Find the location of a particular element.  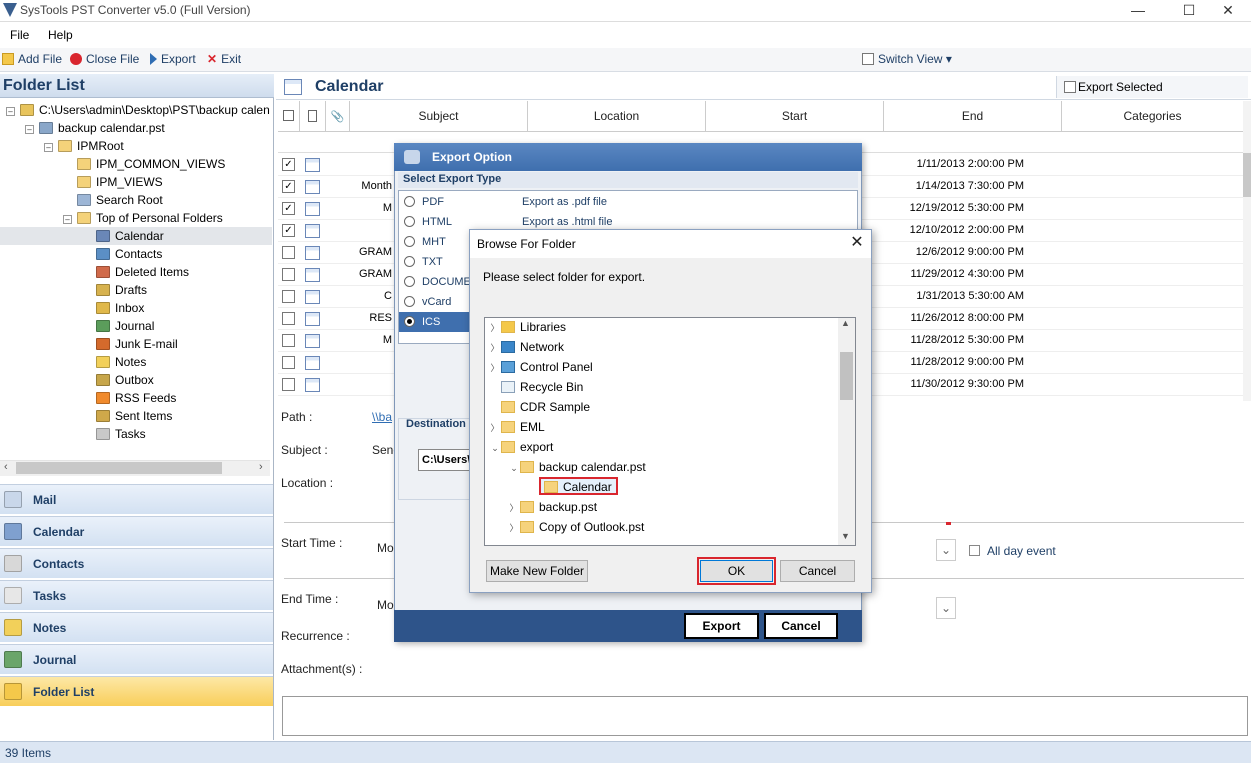

export-button: Export is located at coordinates (173, 59).